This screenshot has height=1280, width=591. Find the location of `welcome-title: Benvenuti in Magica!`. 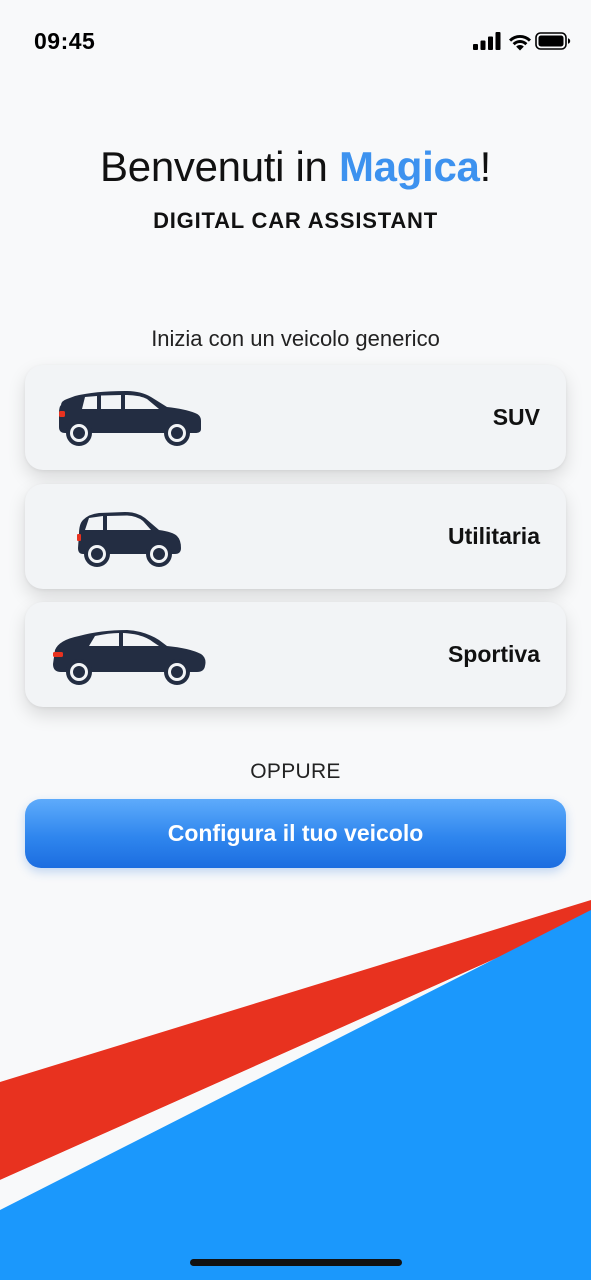

welcome-title: Benvenuti in Magica! is located at coordinates (295, 167).